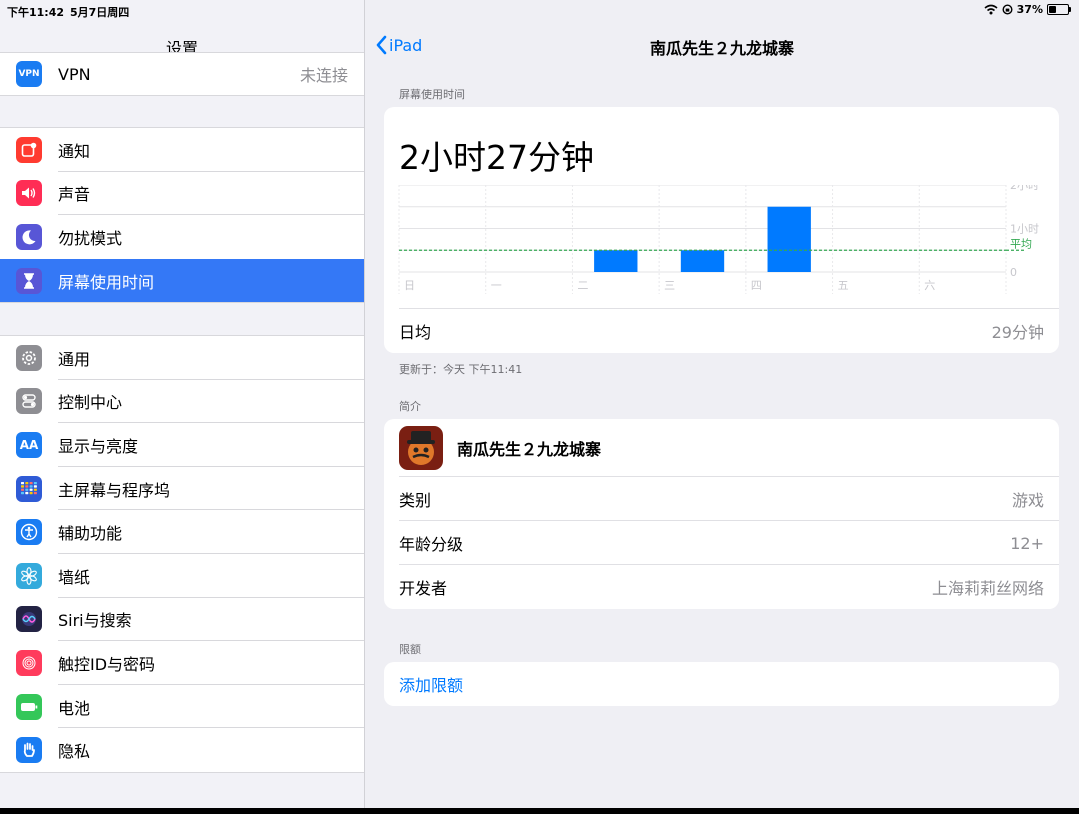  Describe the element at coordinates (991, 9) in the screenshot. I see `wifi-icon` at that location.